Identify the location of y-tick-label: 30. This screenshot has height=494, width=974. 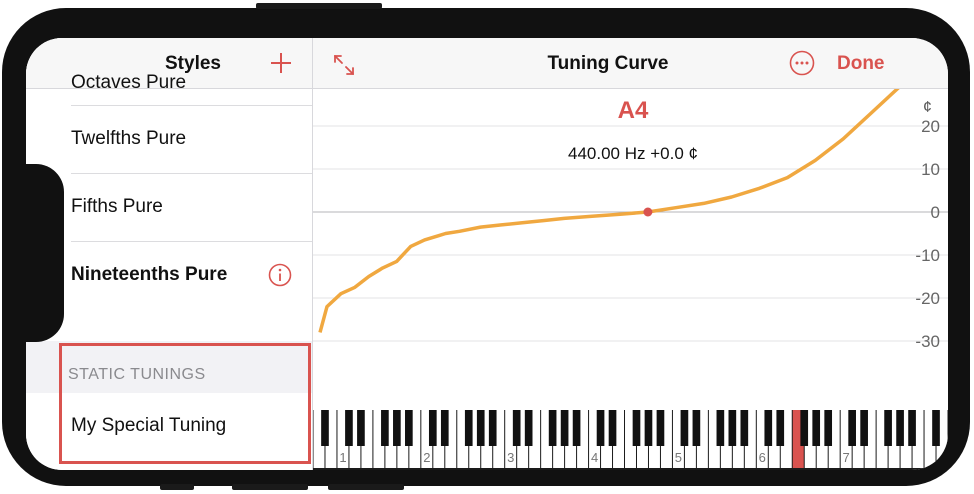
(930, 91).